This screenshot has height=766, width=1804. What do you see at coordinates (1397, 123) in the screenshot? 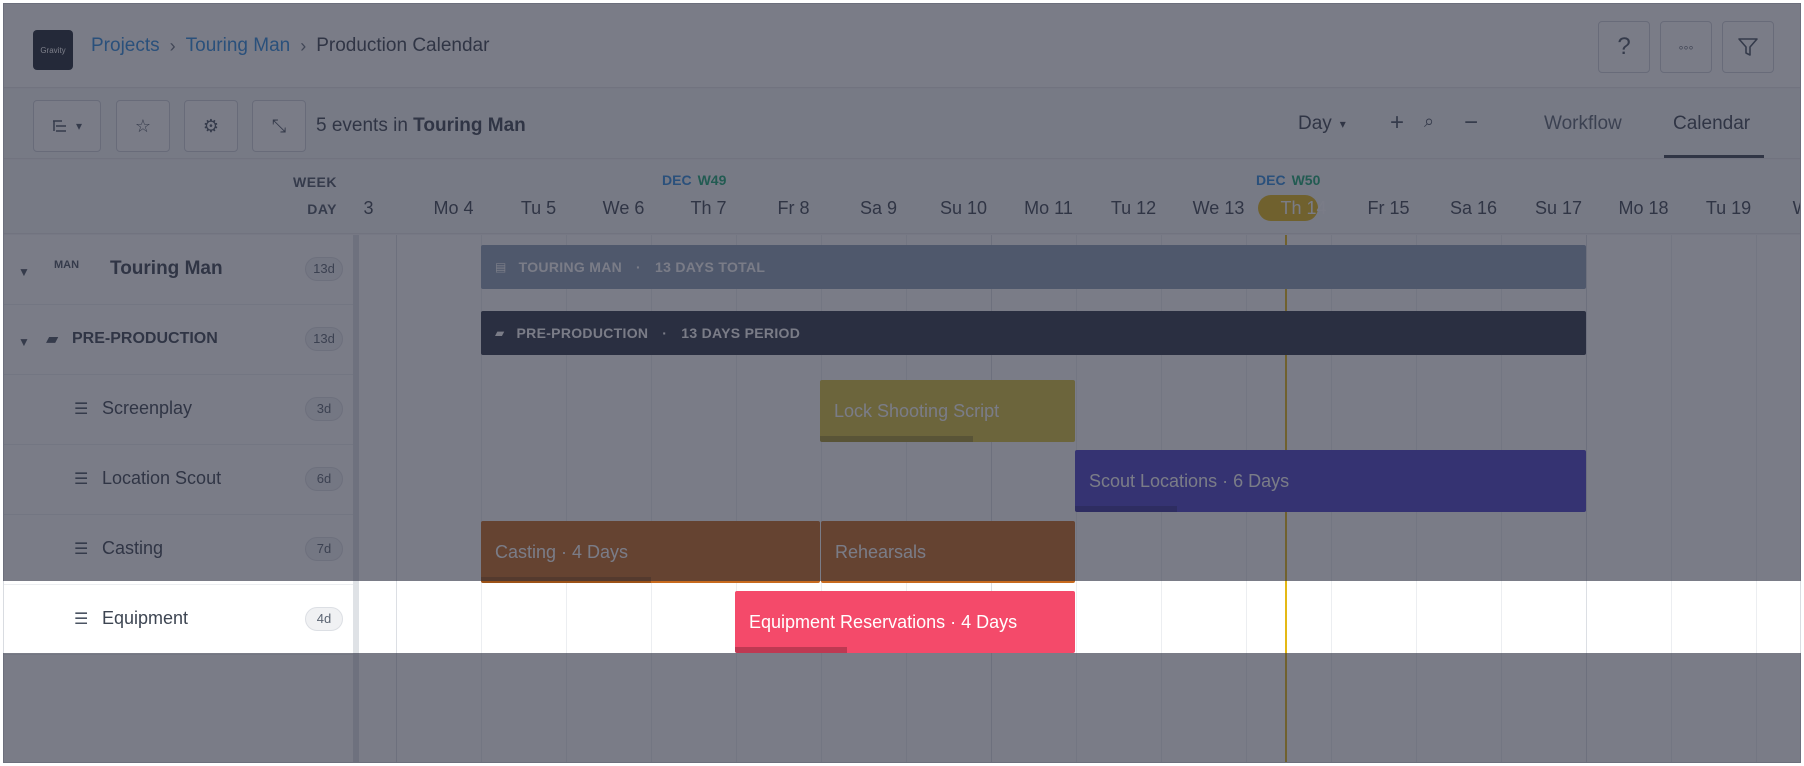
I see `zoom-in-button: +` at bounding box center [1397, 123].